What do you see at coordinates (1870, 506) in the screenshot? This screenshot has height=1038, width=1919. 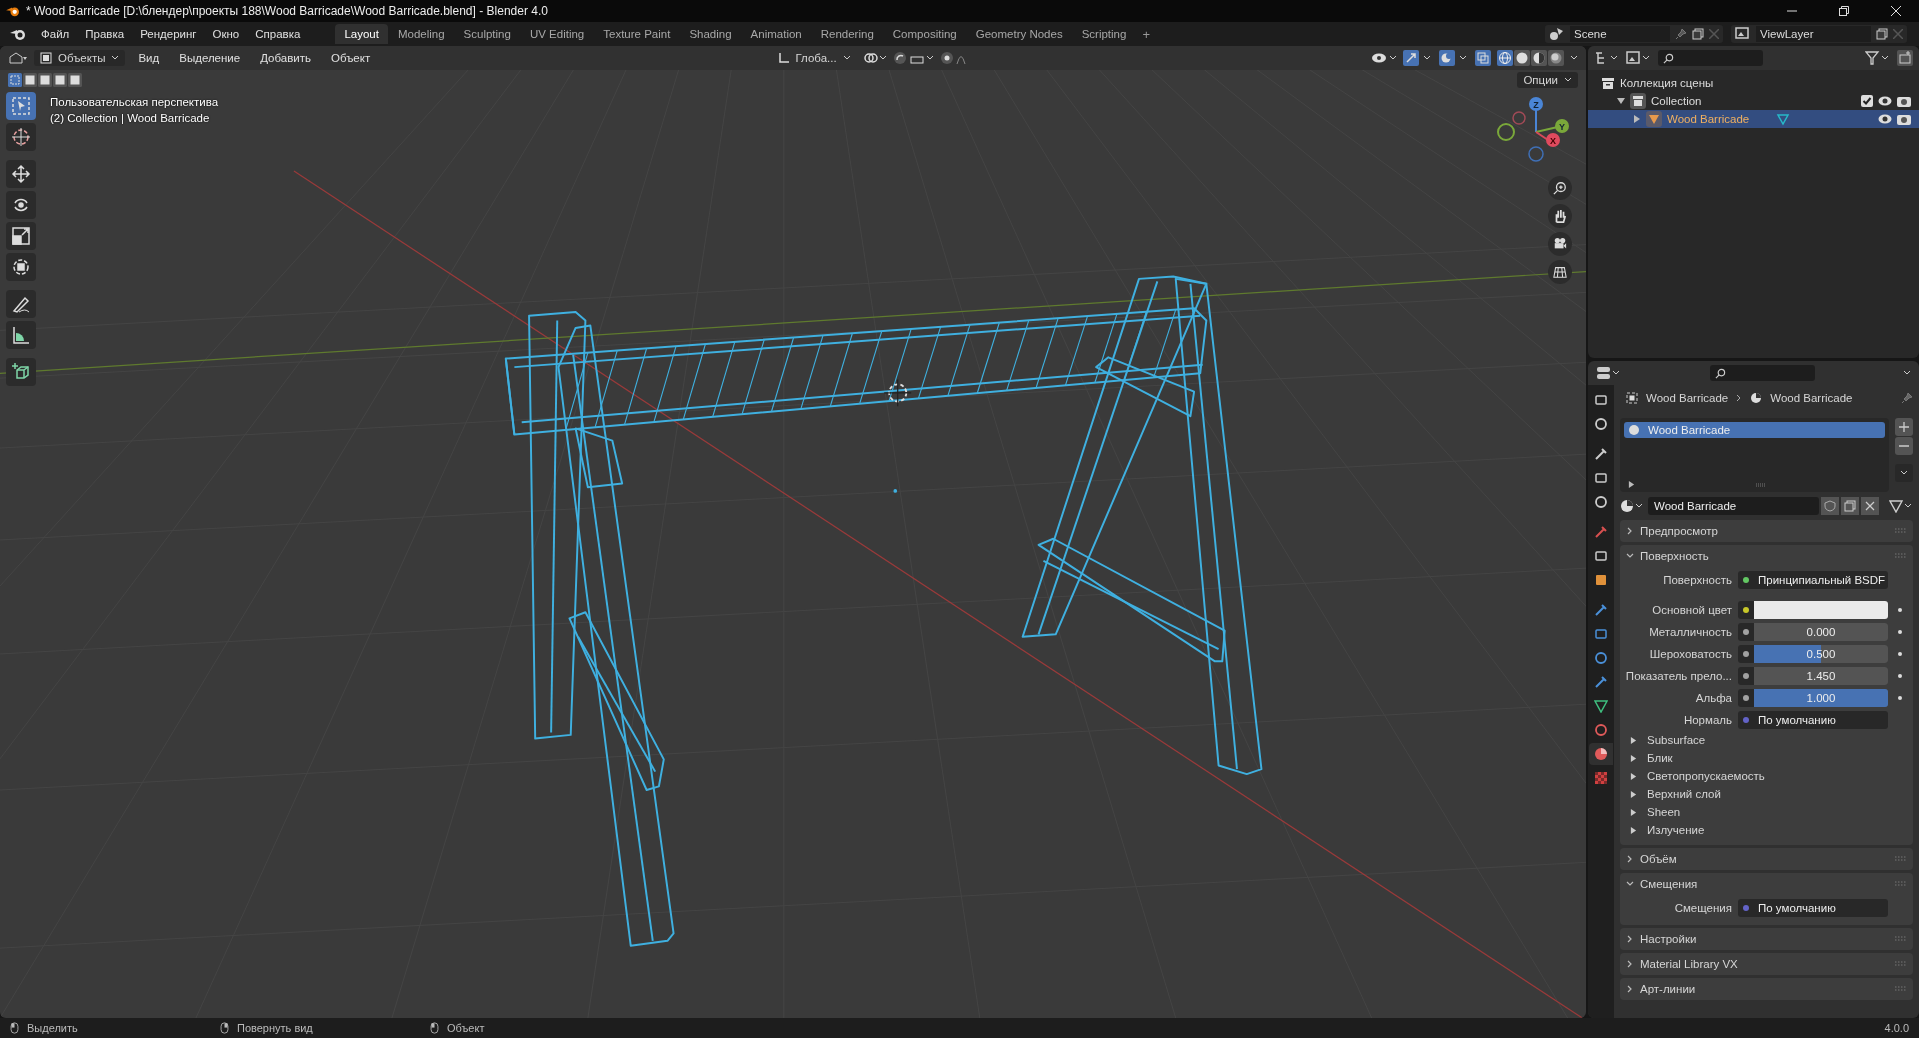 I see `unlink-button` at bounding box center [1870, 506].